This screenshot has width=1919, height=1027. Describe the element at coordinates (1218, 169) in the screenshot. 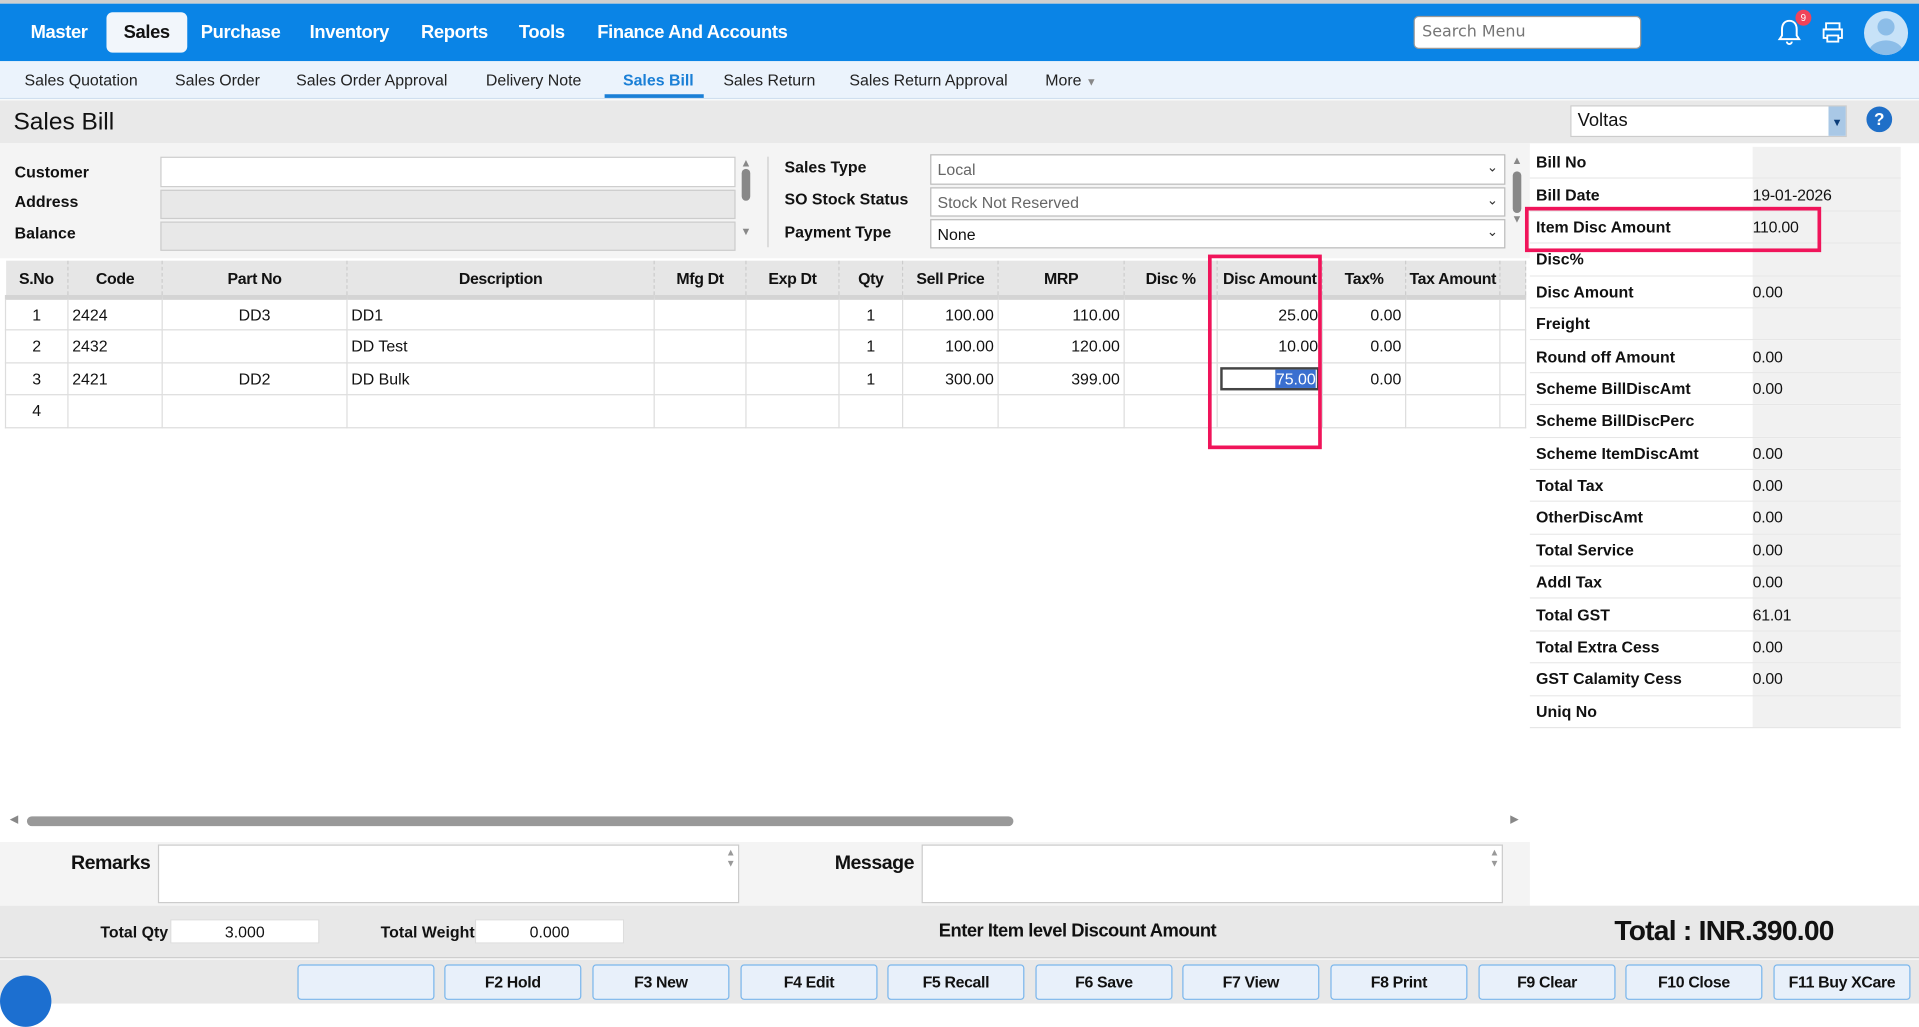

I see `sales-type-select: Local ⌄` at that location.